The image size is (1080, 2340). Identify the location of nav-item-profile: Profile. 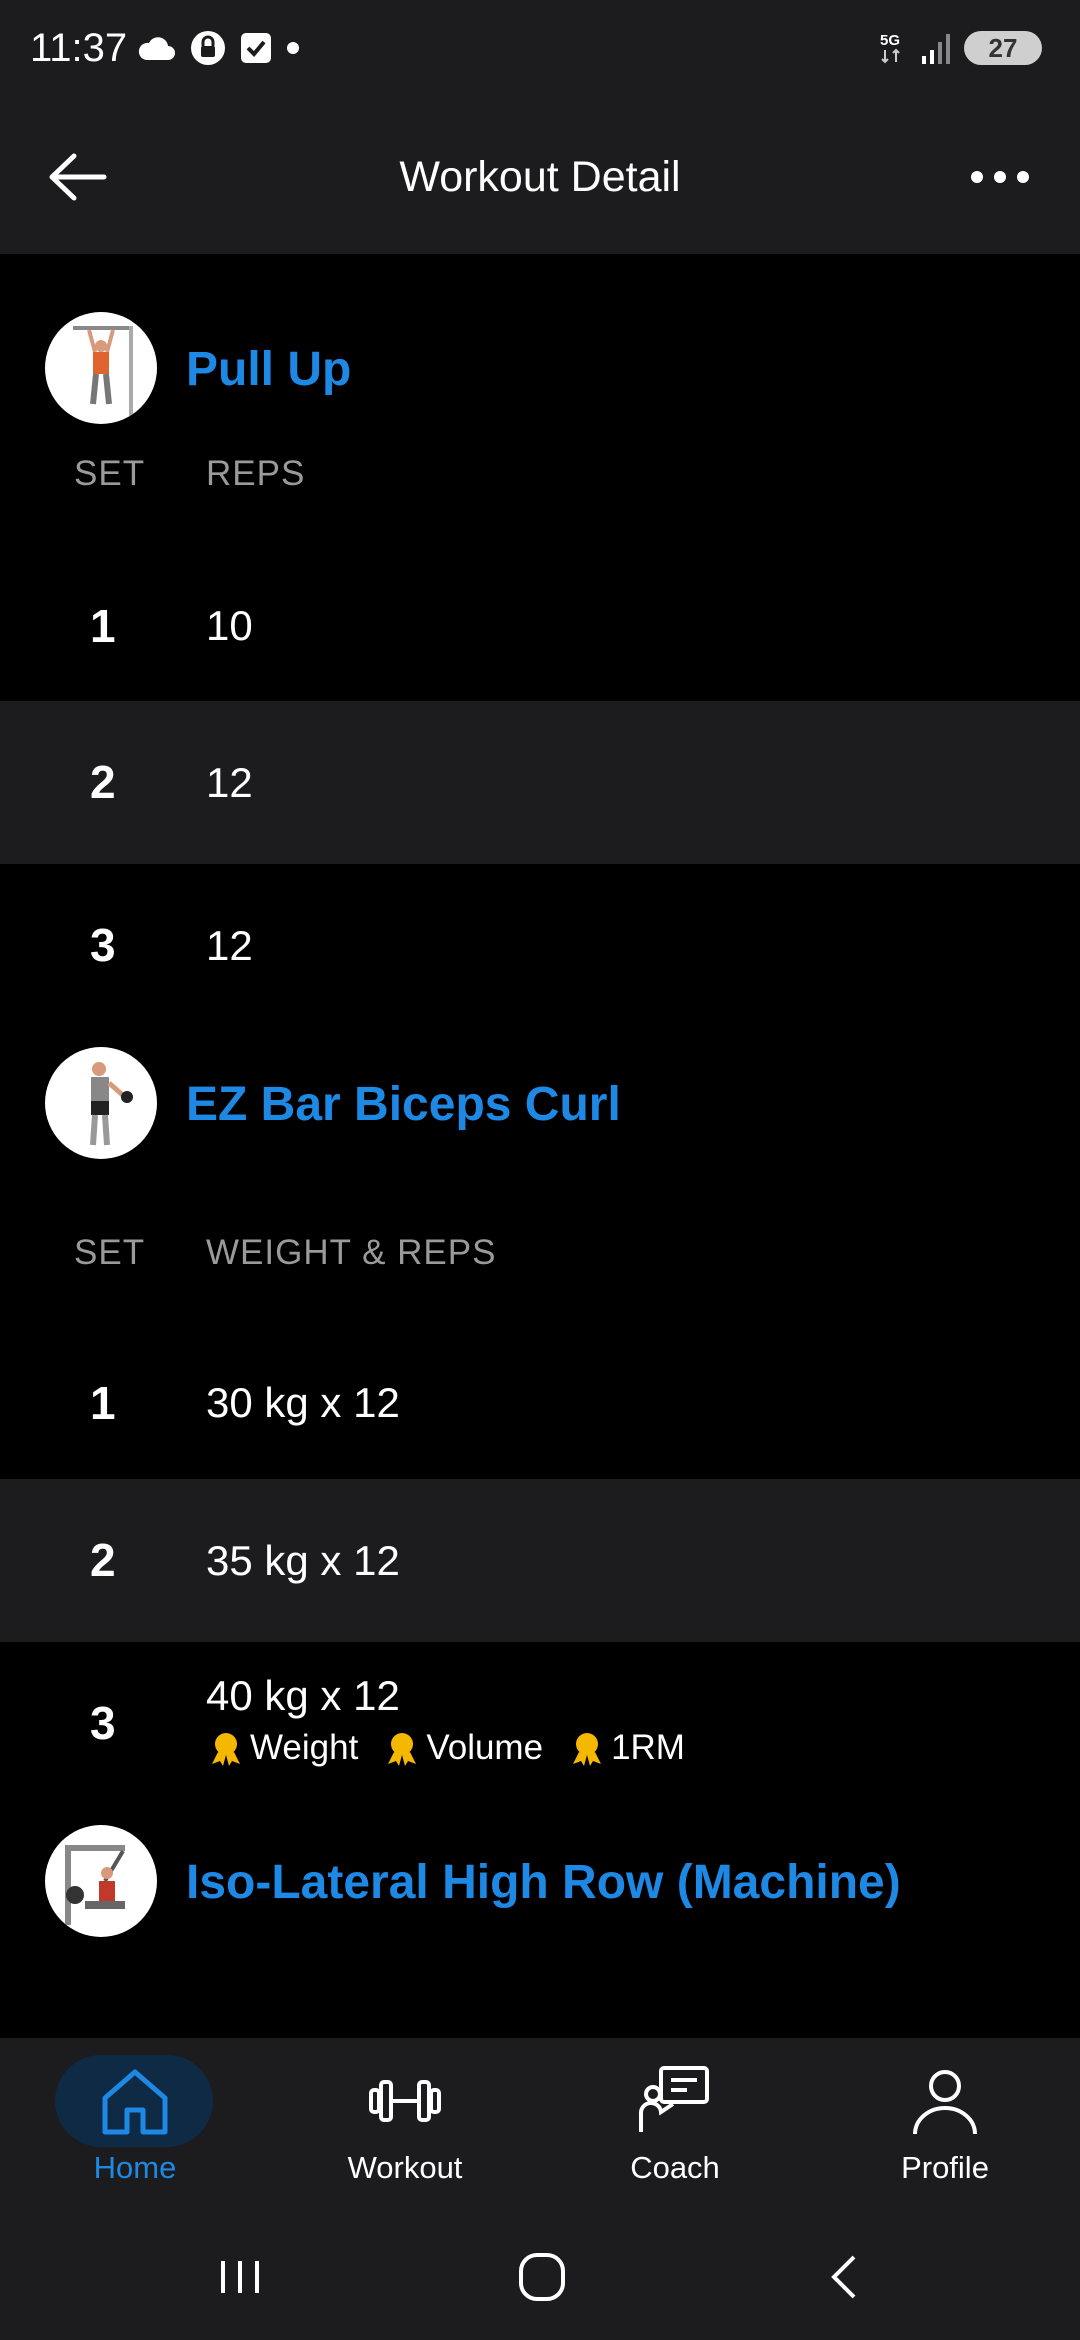
(945, 2126).